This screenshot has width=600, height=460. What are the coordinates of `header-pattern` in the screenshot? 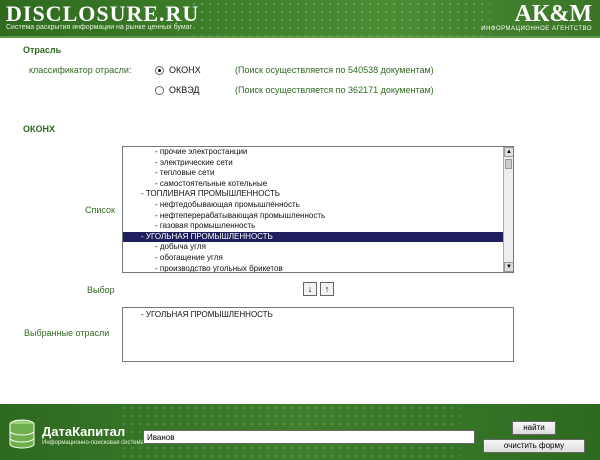 It's located at (340, 18).